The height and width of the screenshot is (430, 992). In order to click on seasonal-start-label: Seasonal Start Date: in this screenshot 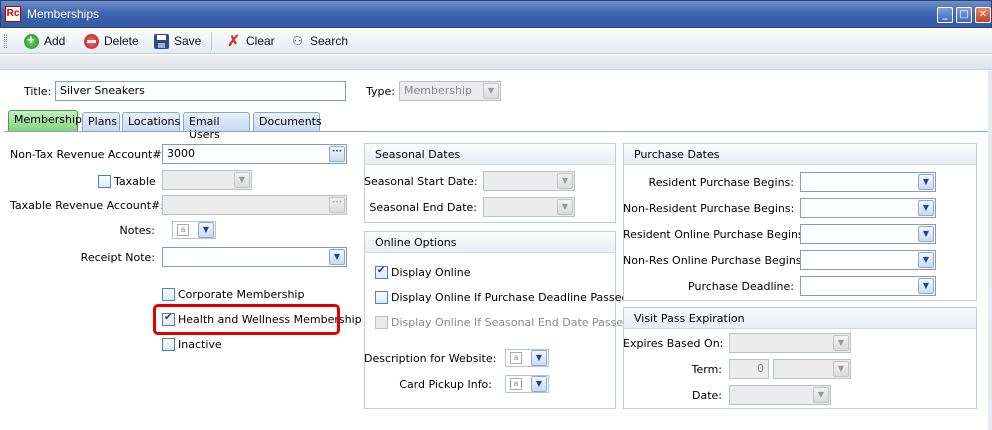, I will do `click(421, 181)`.